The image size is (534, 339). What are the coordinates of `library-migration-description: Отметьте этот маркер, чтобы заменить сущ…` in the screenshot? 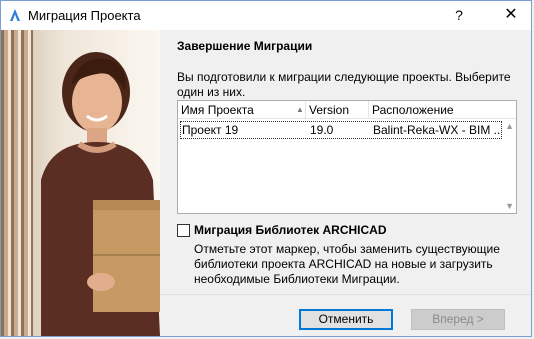 It's located at (347, 264).